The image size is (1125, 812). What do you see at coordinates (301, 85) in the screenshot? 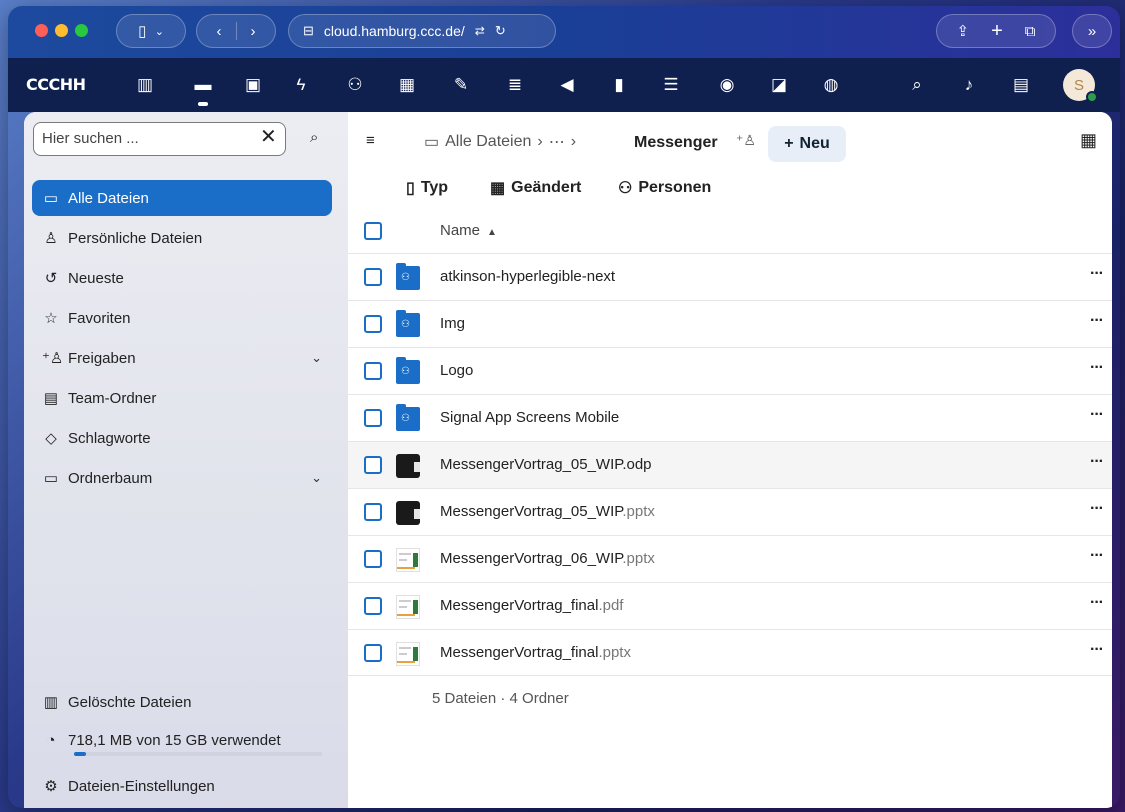
I see `activity-icon: ϟ` at bounding box center [301, 85].